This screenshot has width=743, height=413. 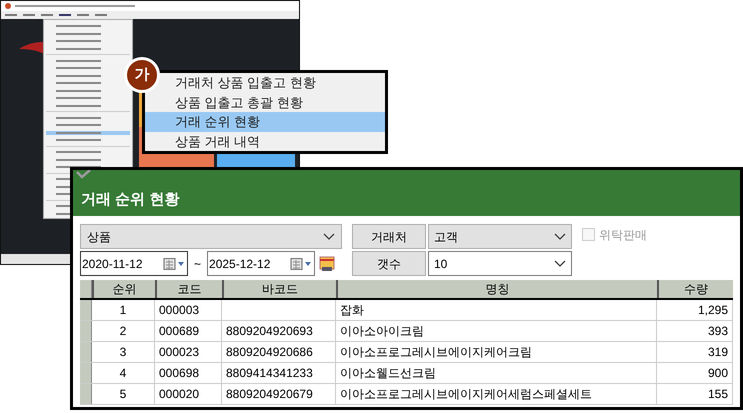 I want to click on menu-item: 상품 입출고 총괄 현황, so click(x=265, y=102).